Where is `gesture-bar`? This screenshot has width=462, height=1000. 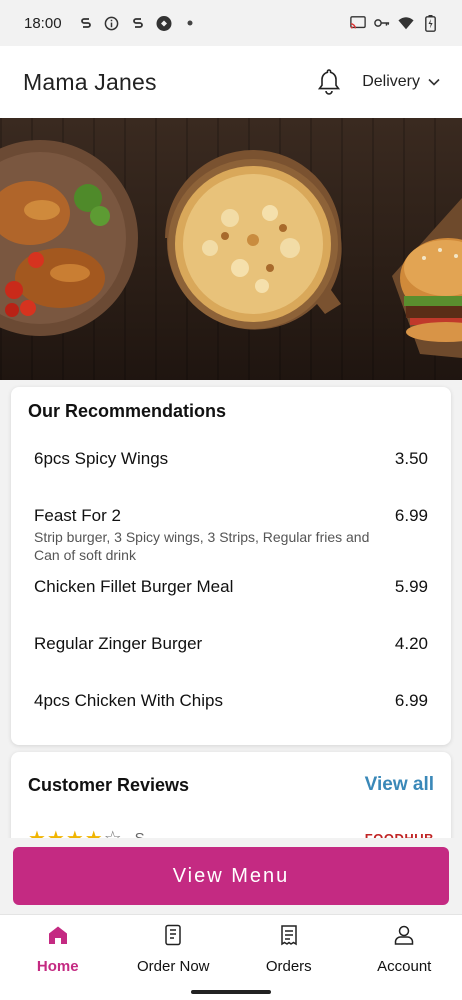
gesture-bar is located at coordinates (231, 991).